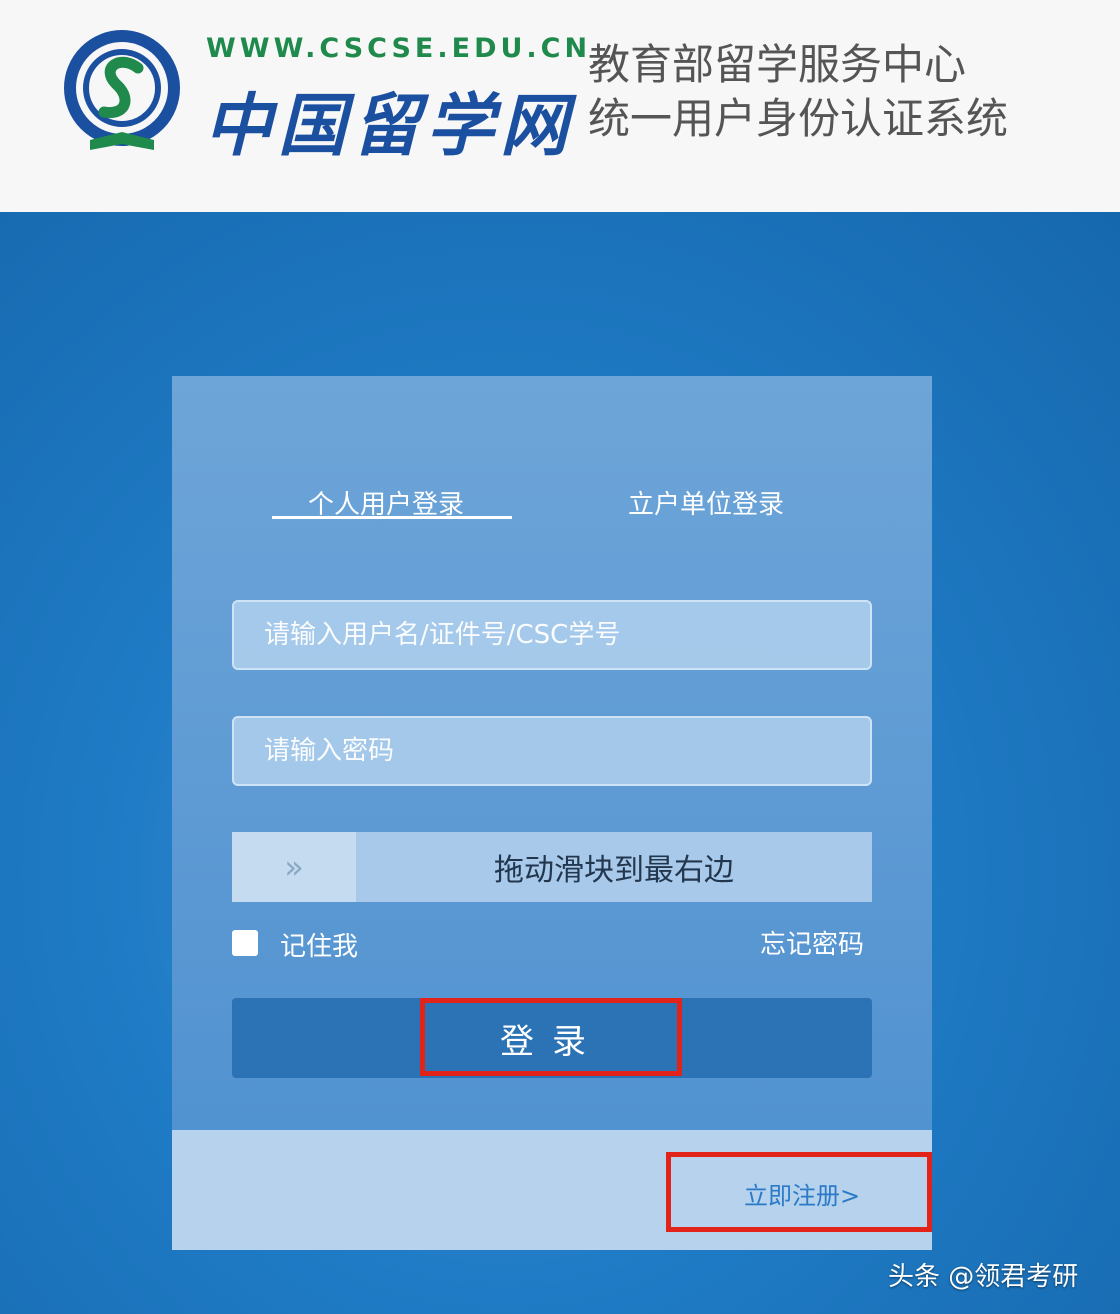 This screenshot has height=1314, width=1120. Describe the element at coordinates (983, 1277) in the screenshot. I see `watermark: 头条 @领君考研` at that location.